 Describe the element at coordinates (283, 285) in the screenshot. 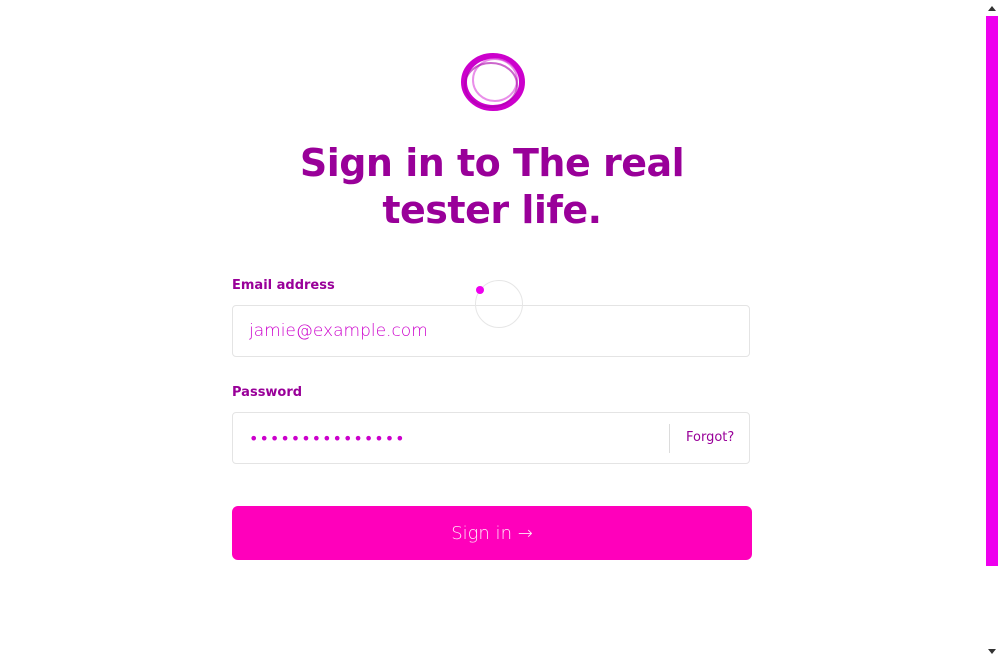

I see `email-label: Email address` at that location.